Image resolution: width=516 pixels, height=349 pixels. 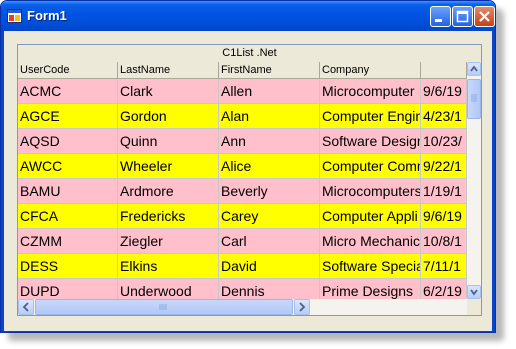 I want to click on table-cell: Software Design, so click(x=370, y=141).